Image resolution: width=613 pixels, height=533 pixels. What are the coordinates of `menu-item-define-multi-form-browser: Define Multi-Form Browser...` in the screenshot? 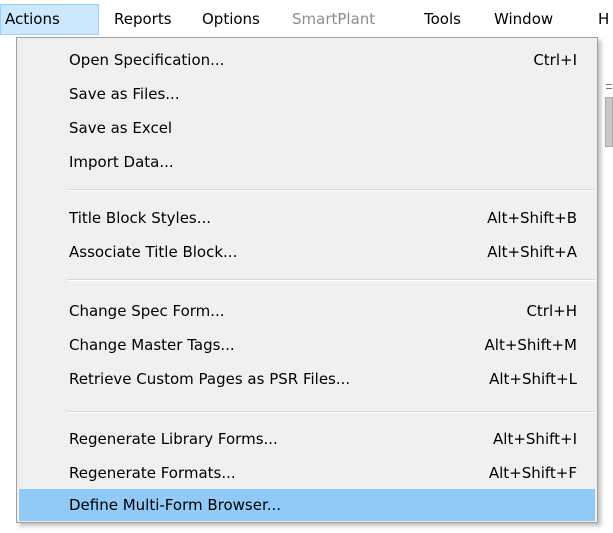 It's located at (307, 505).